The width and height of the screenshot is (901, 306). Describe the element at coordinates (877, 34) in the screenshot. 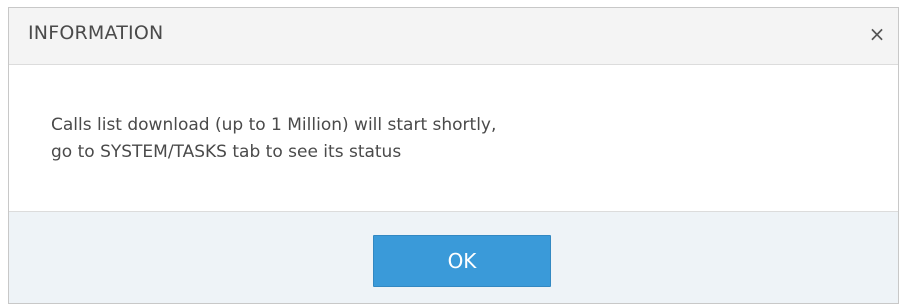

I see `close-icon: ×` at that location.